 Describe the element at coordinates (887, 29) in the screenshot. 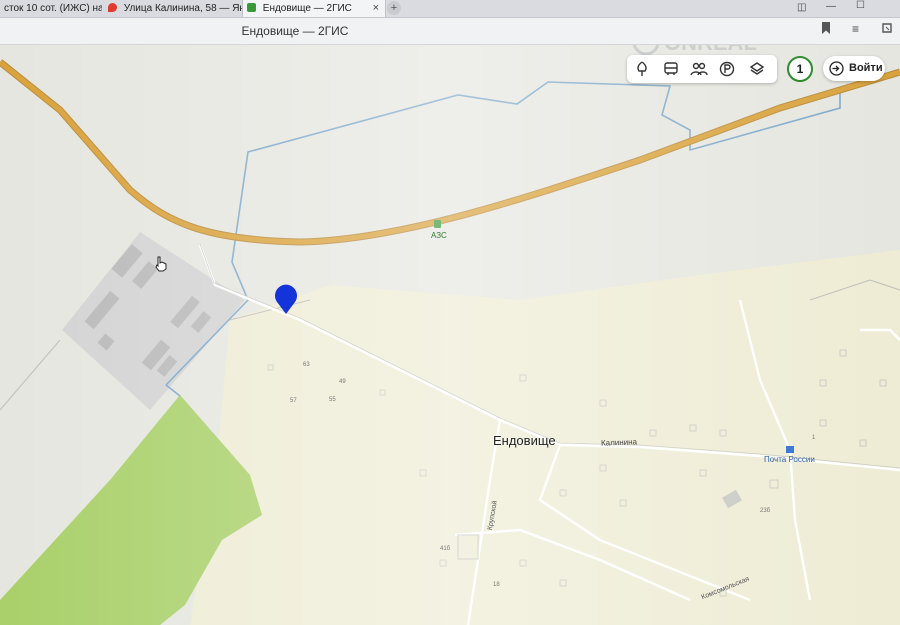

I see `extensions-icon` at that location.